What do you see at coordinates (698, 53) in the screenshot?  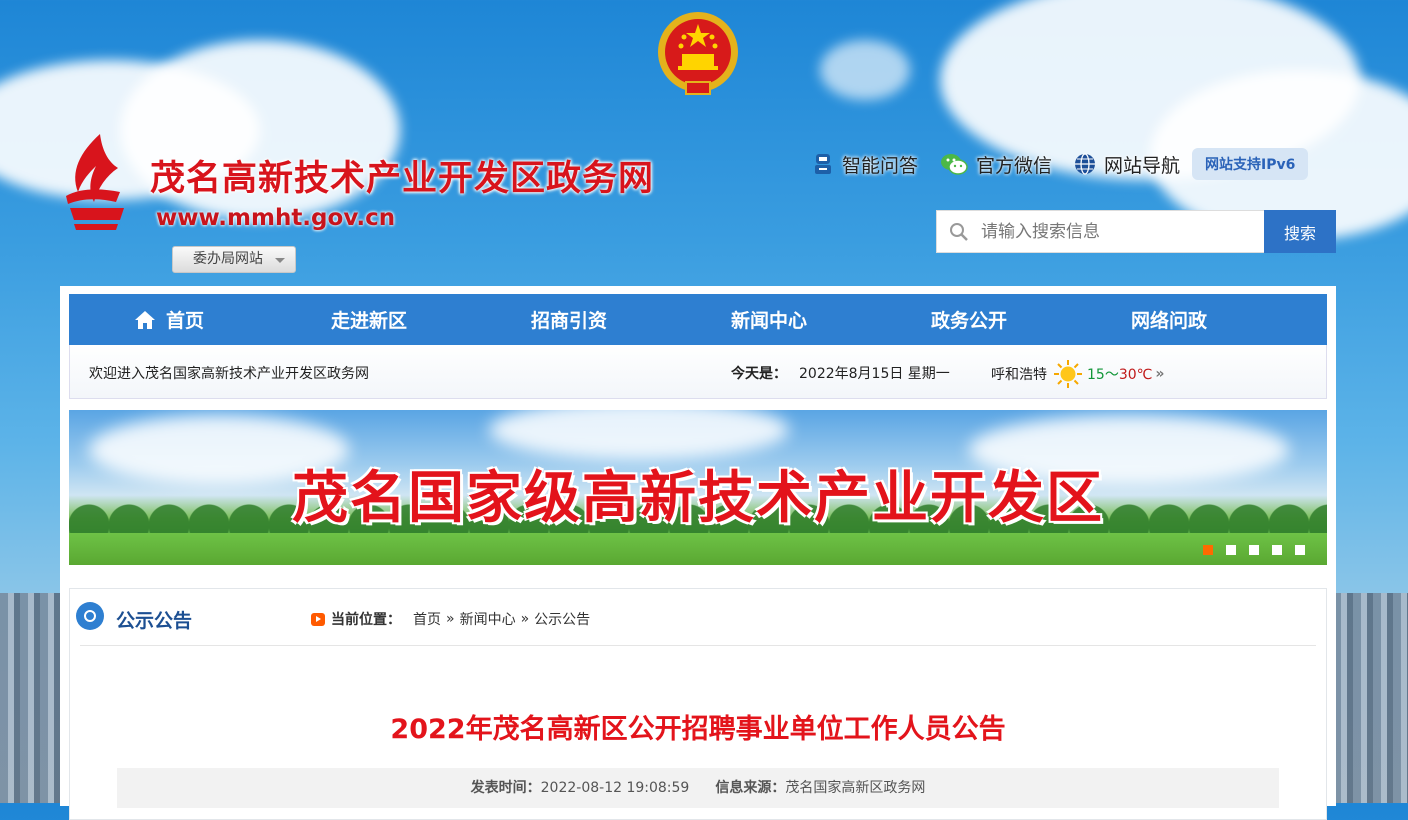 I see `national-emblem-icon` at bounding box center [698, 53].